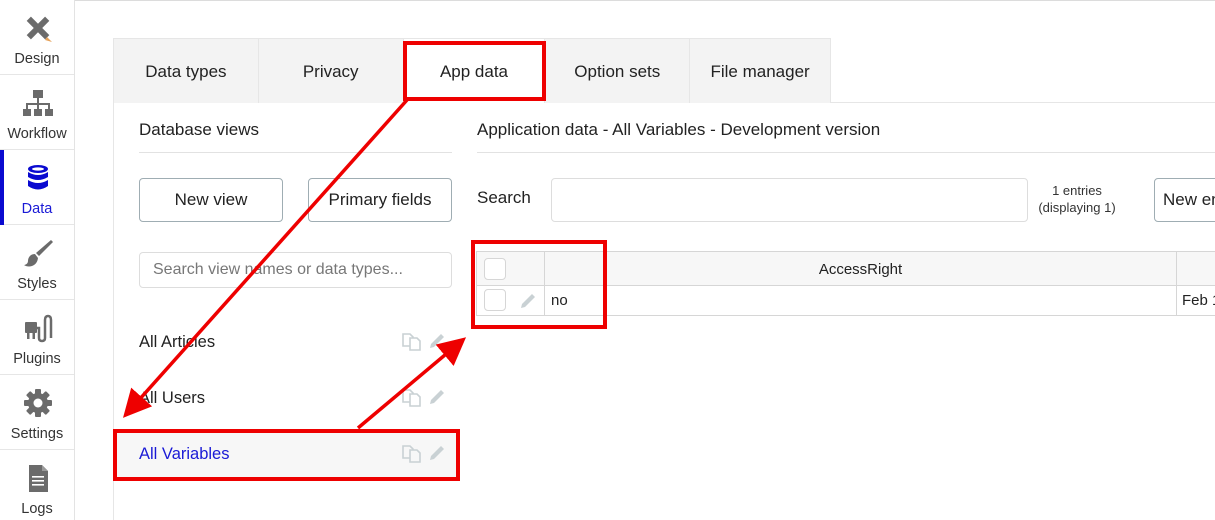 The image size is (1215, 520). I want to click on row-checkbox, so click(495, 300).